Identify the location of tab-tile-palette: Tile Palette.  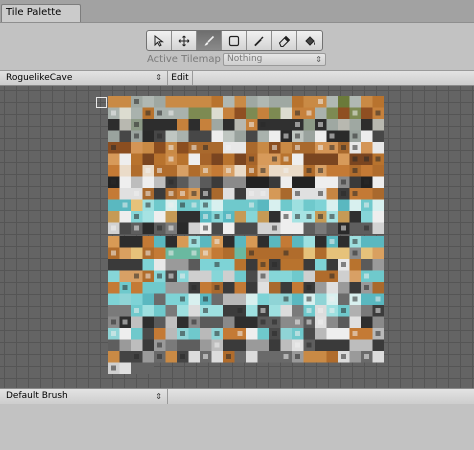
(41, 13).